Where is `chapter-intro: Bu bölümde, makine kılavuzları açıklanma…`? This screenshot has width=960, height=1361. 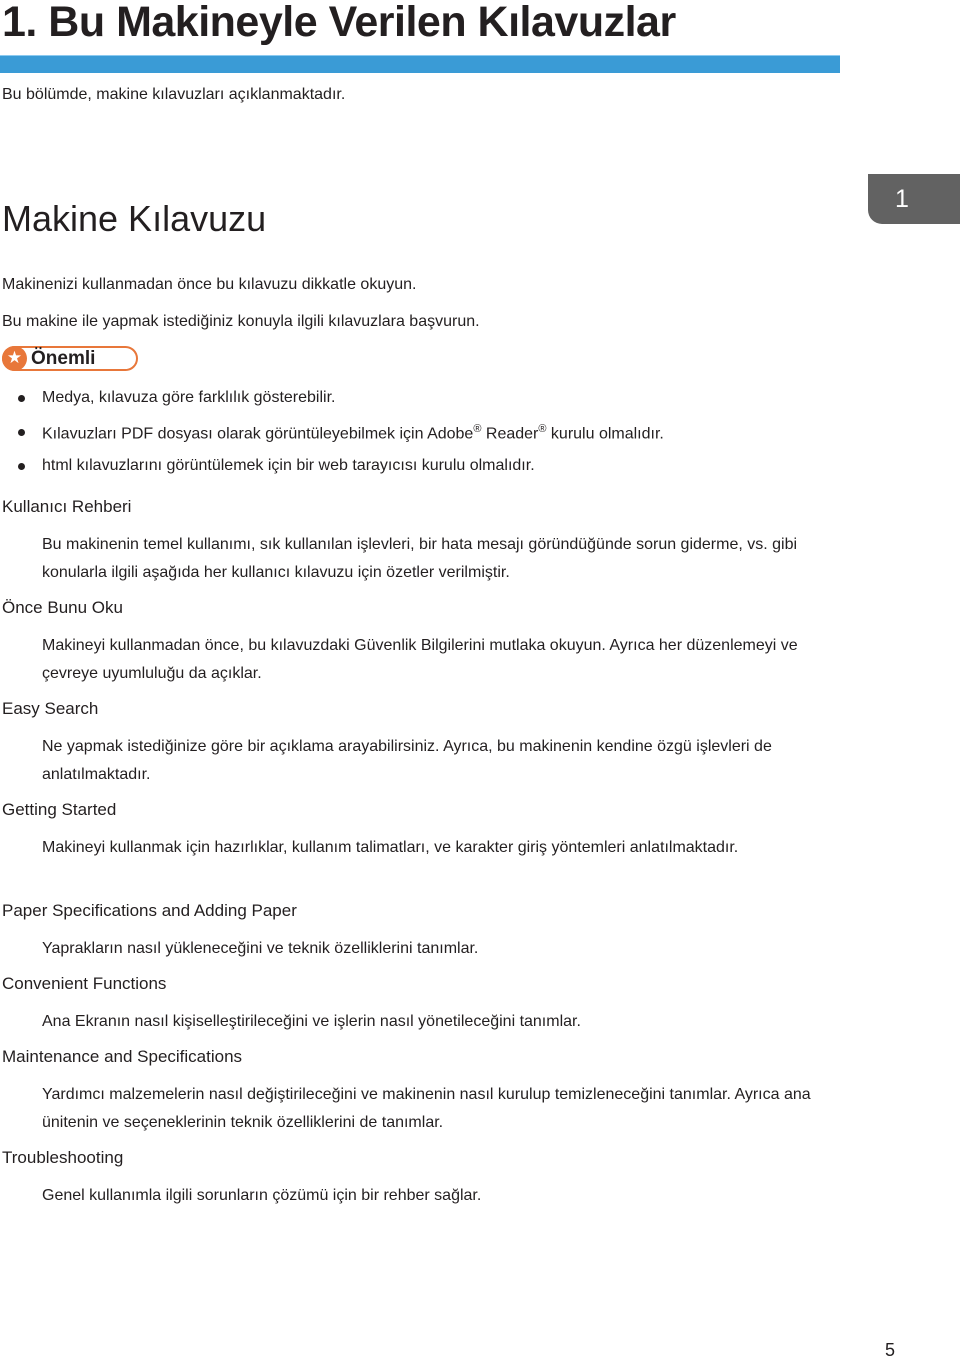
chapter-intro: Bu bölümde, makine kılavuzları açıklanma… is located at coordinates (174, 94).